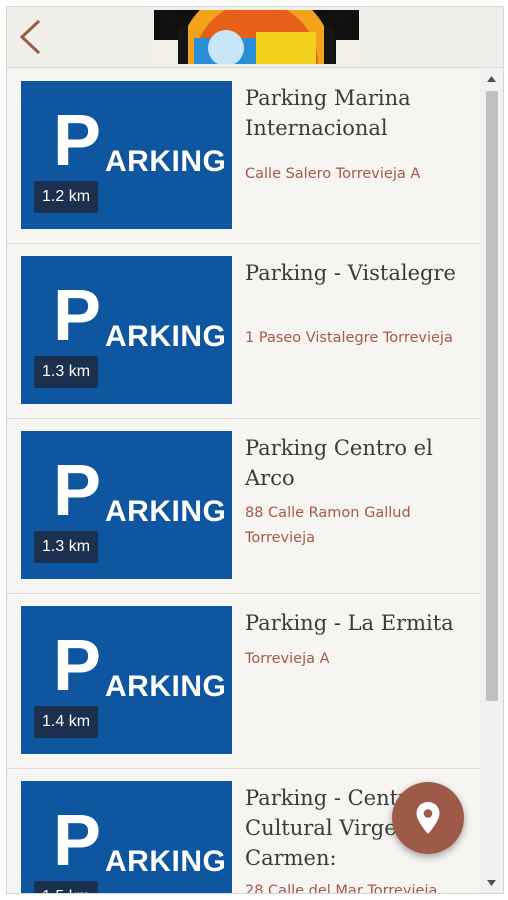 The height and width of the screenshot is (900, 508). Describe the element at coordinates (287, 659) in the screenshot. I see `parking-address: Torrevieja A` at that location.